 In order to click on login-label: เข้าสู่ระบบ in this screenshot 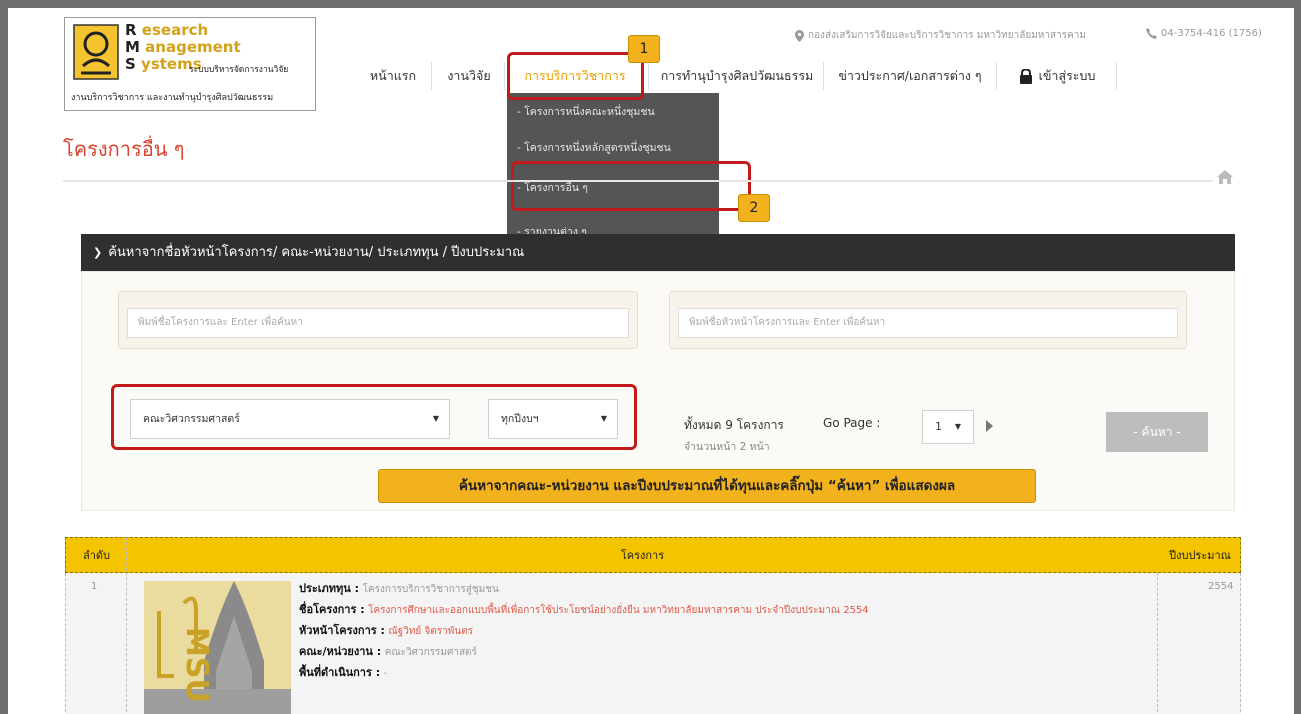, I will do `click(1067, 75)`.